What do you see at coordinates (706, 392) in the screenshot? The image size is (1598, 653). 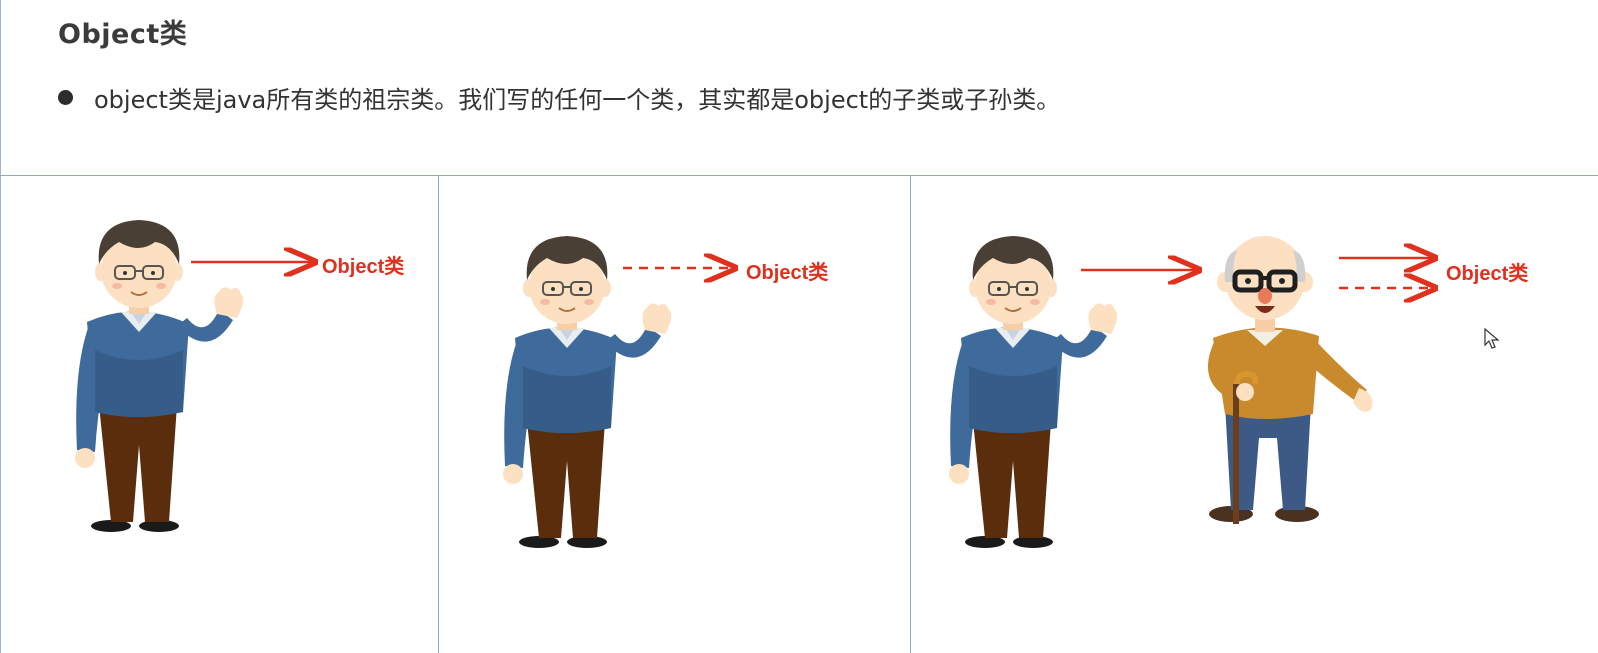 I see `panel-2-illustration` at bounding box center [706, 392].